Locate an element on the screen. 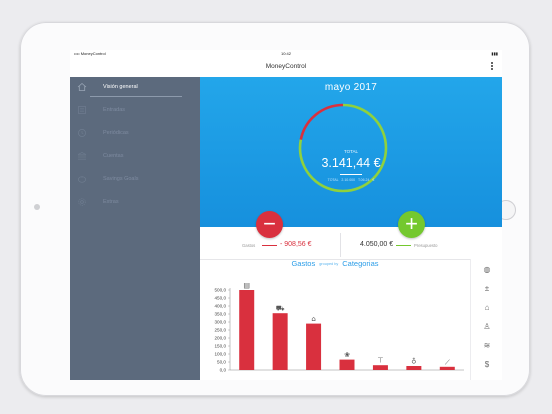 The image size is (552, 414). budget-label: Presupuesto is located at coordinates (426, 245).